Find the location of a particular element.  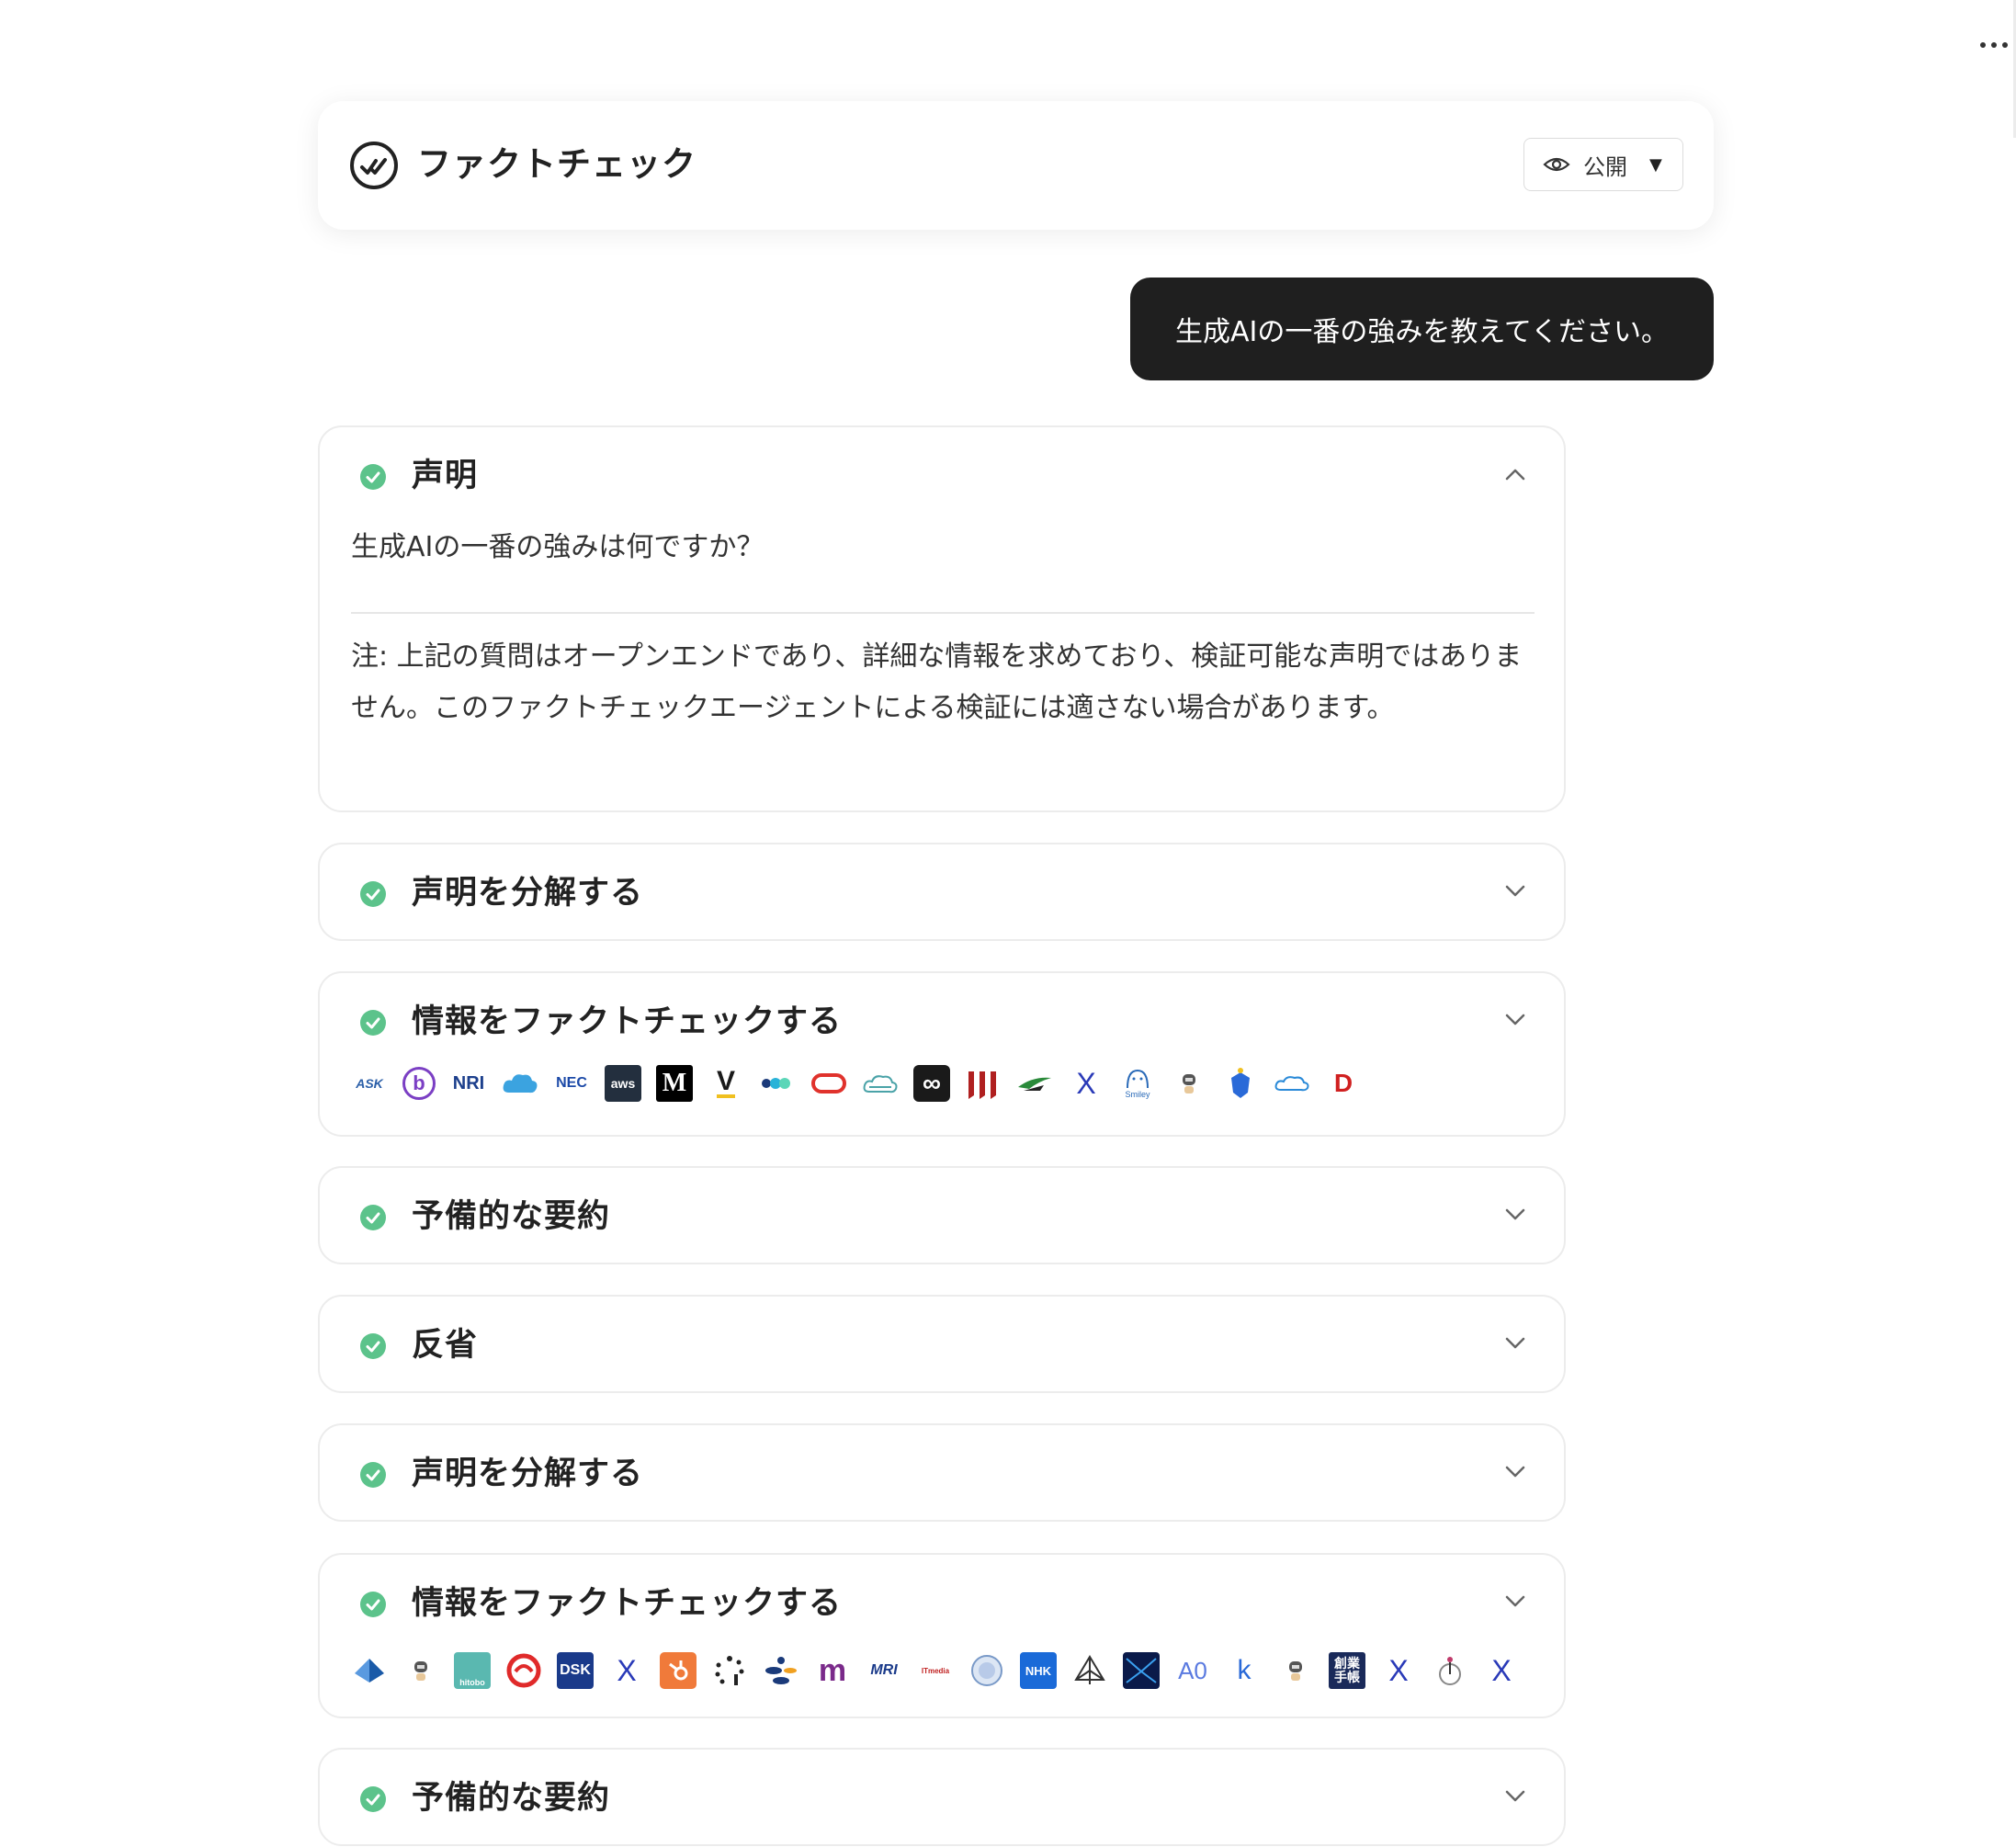

source-logo-globe is located at coordinates (986, 1670).